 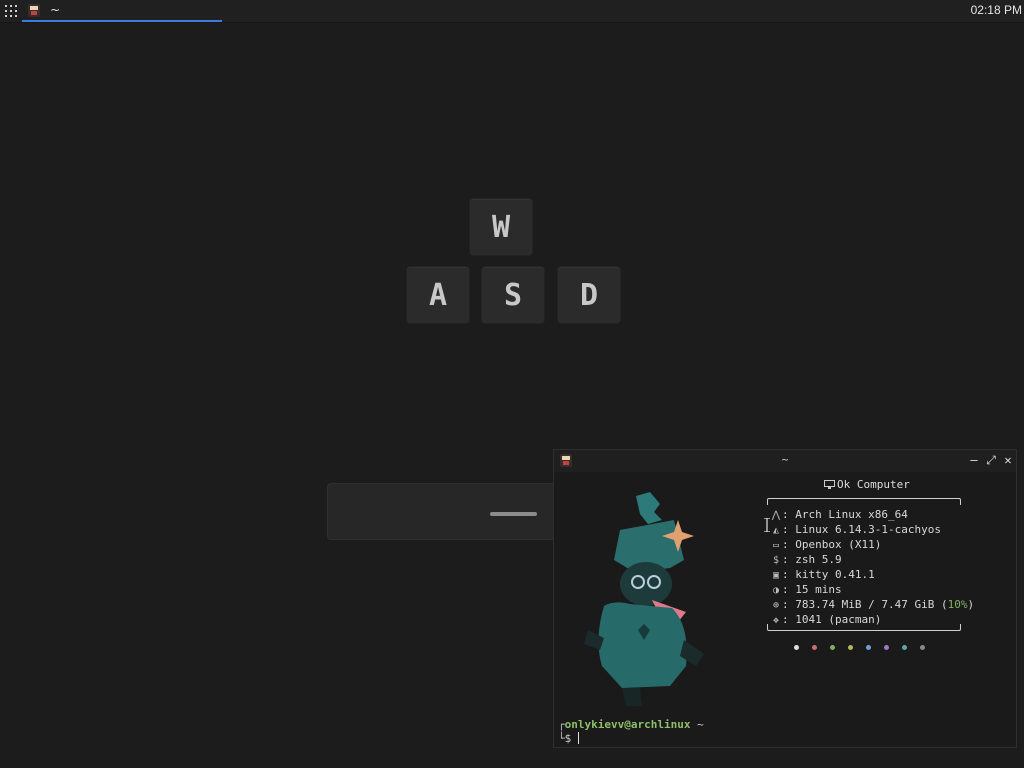 I want to click on terminal-icon: ▣, so click(x=776, y=575).